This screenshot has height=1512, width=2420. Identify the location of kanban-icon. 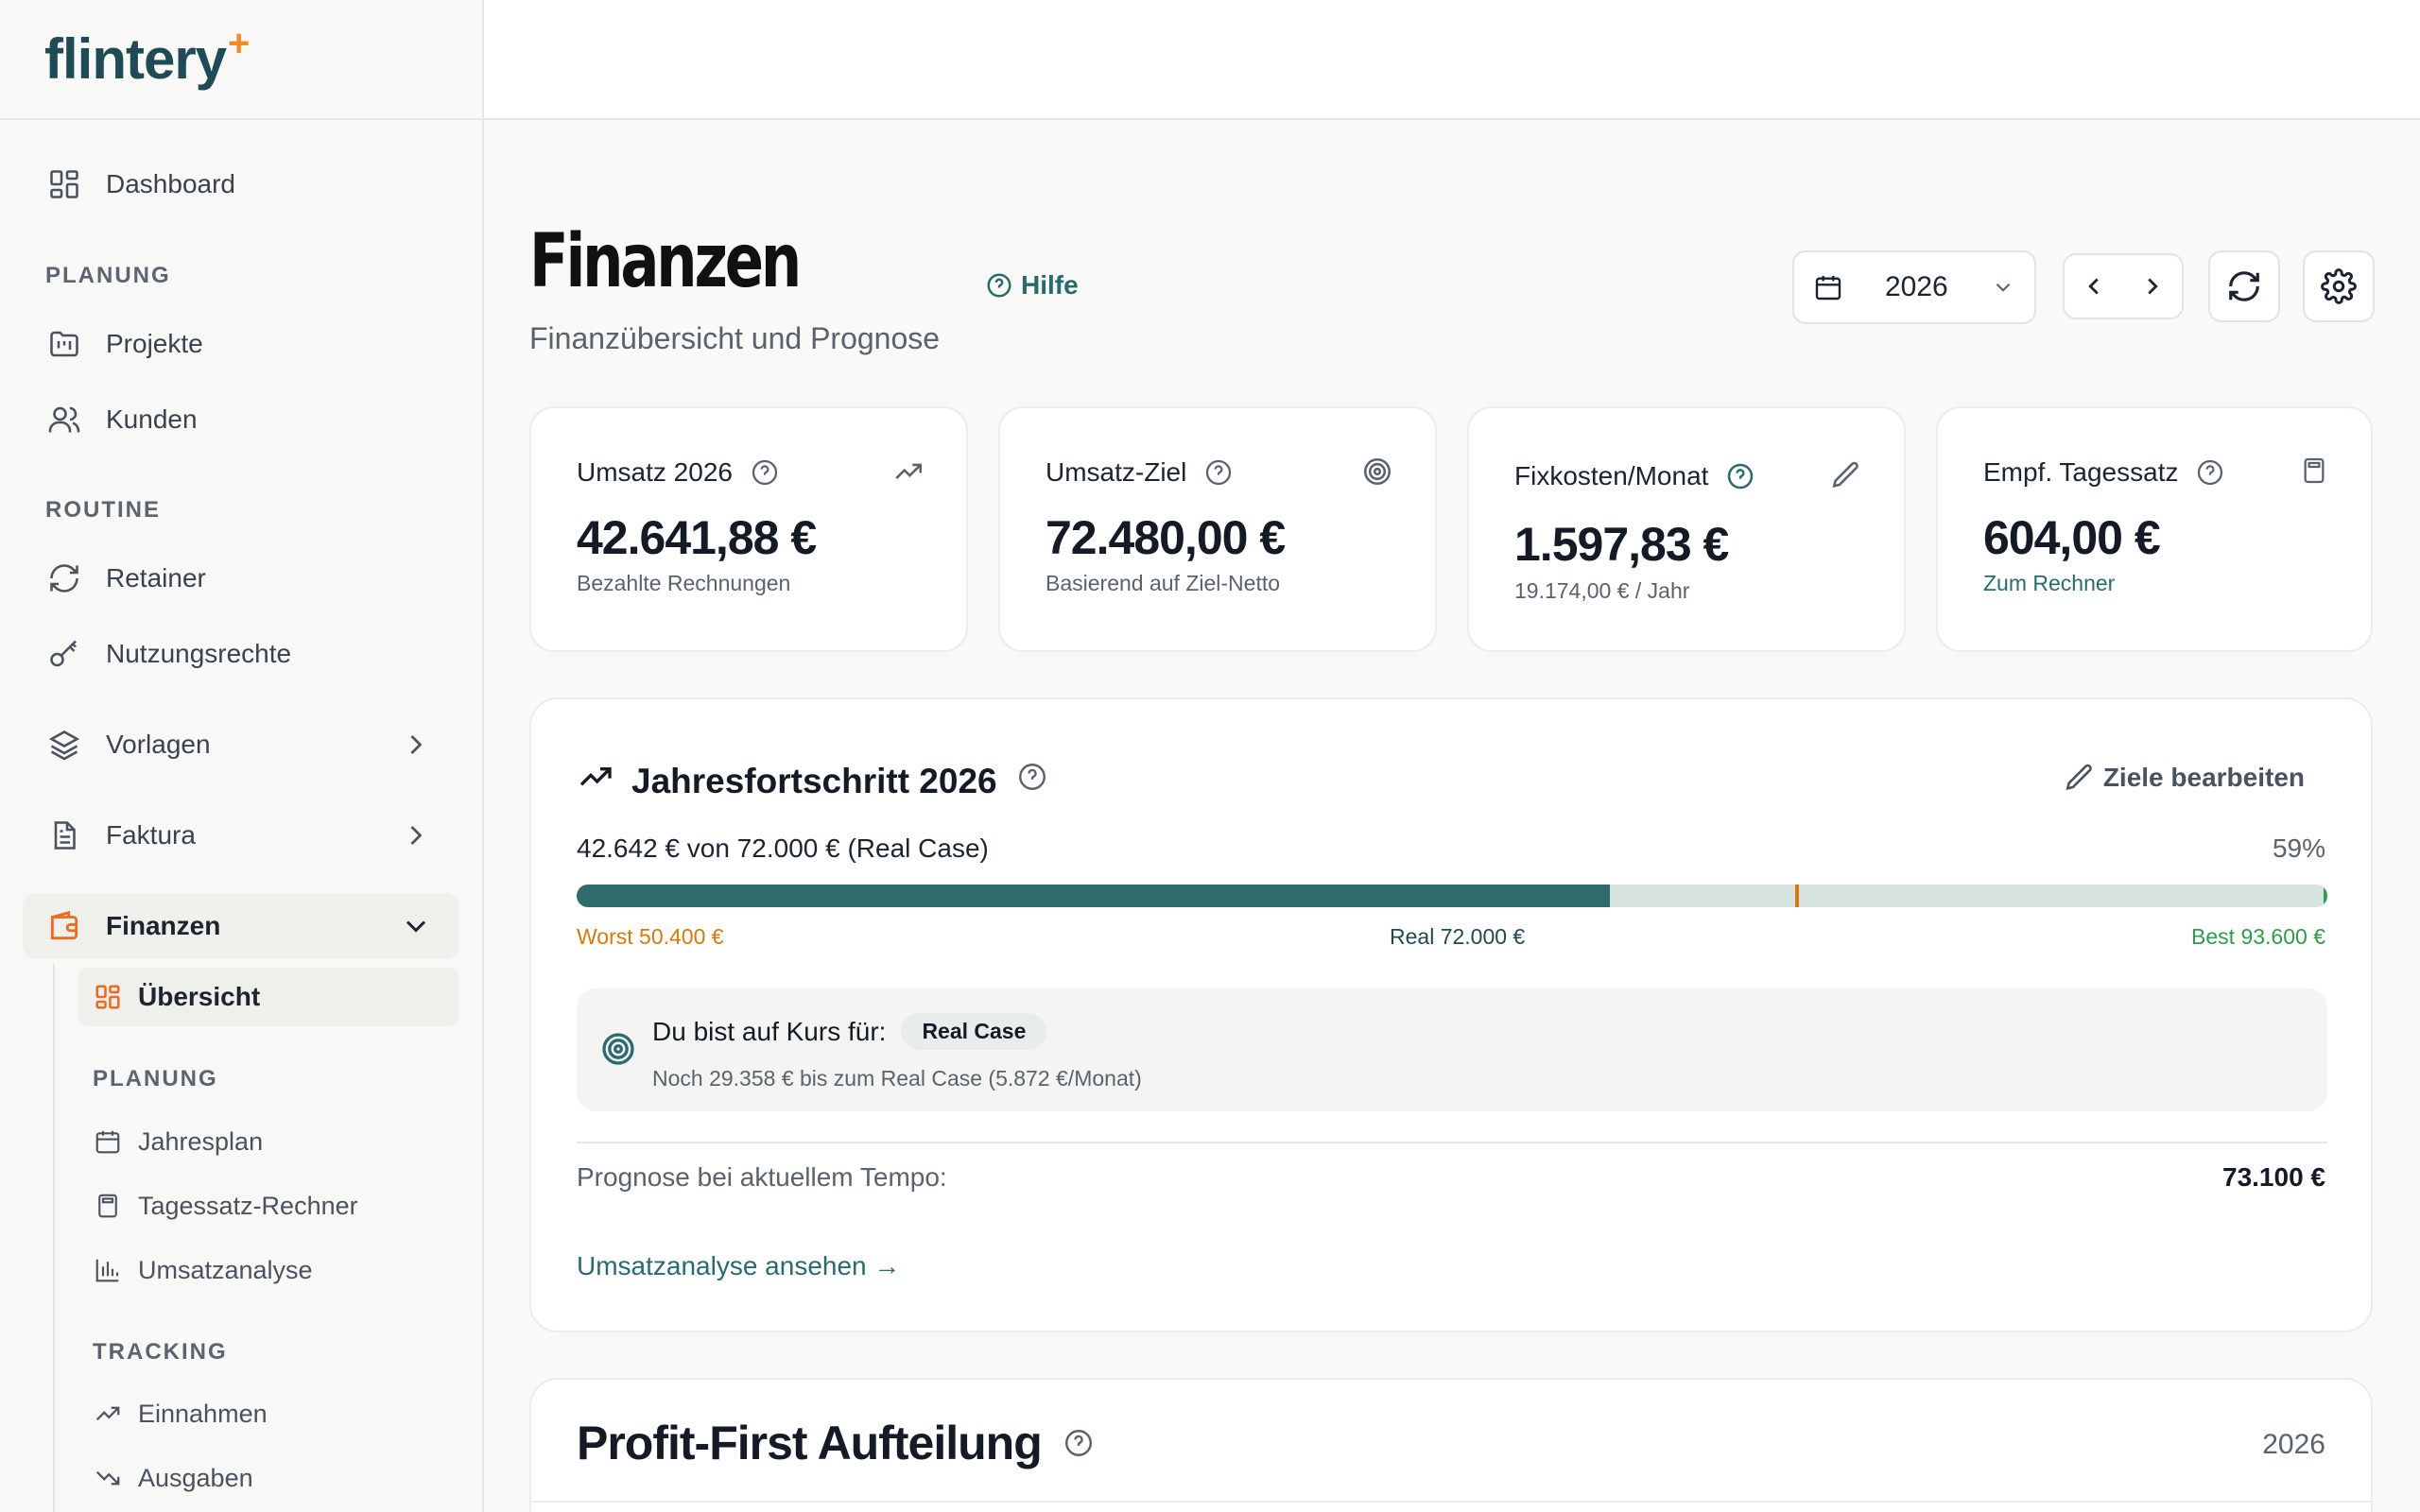
(64, 344).